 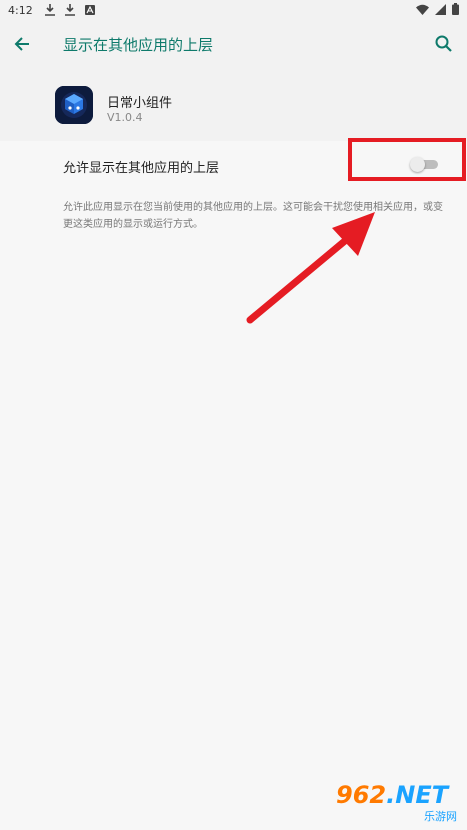 I want to click on app-info-header: 日常小组件 V1.0.4, so click(x=233, y=104).